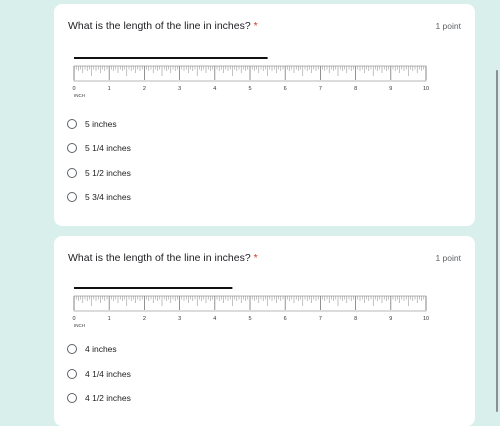  I want to click on option-5-1-2-inches: 5 1/2 inches, so click(99, 173).